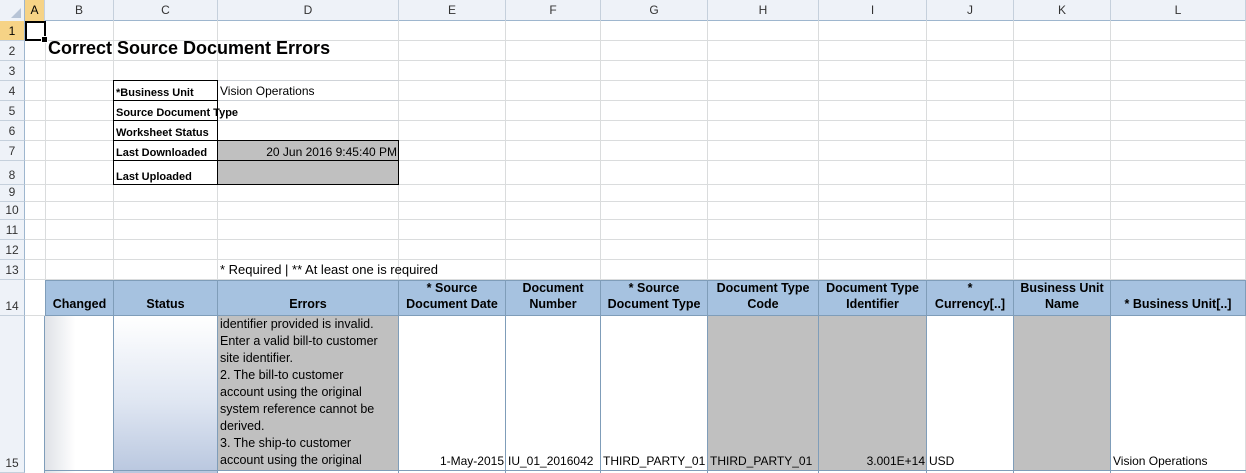 This screenshot has width=1246, height=473. What do you see at coordinates (763, 304) in the screenshot?
I see `header-label-line2: Code` at bounding box center [763, 304].